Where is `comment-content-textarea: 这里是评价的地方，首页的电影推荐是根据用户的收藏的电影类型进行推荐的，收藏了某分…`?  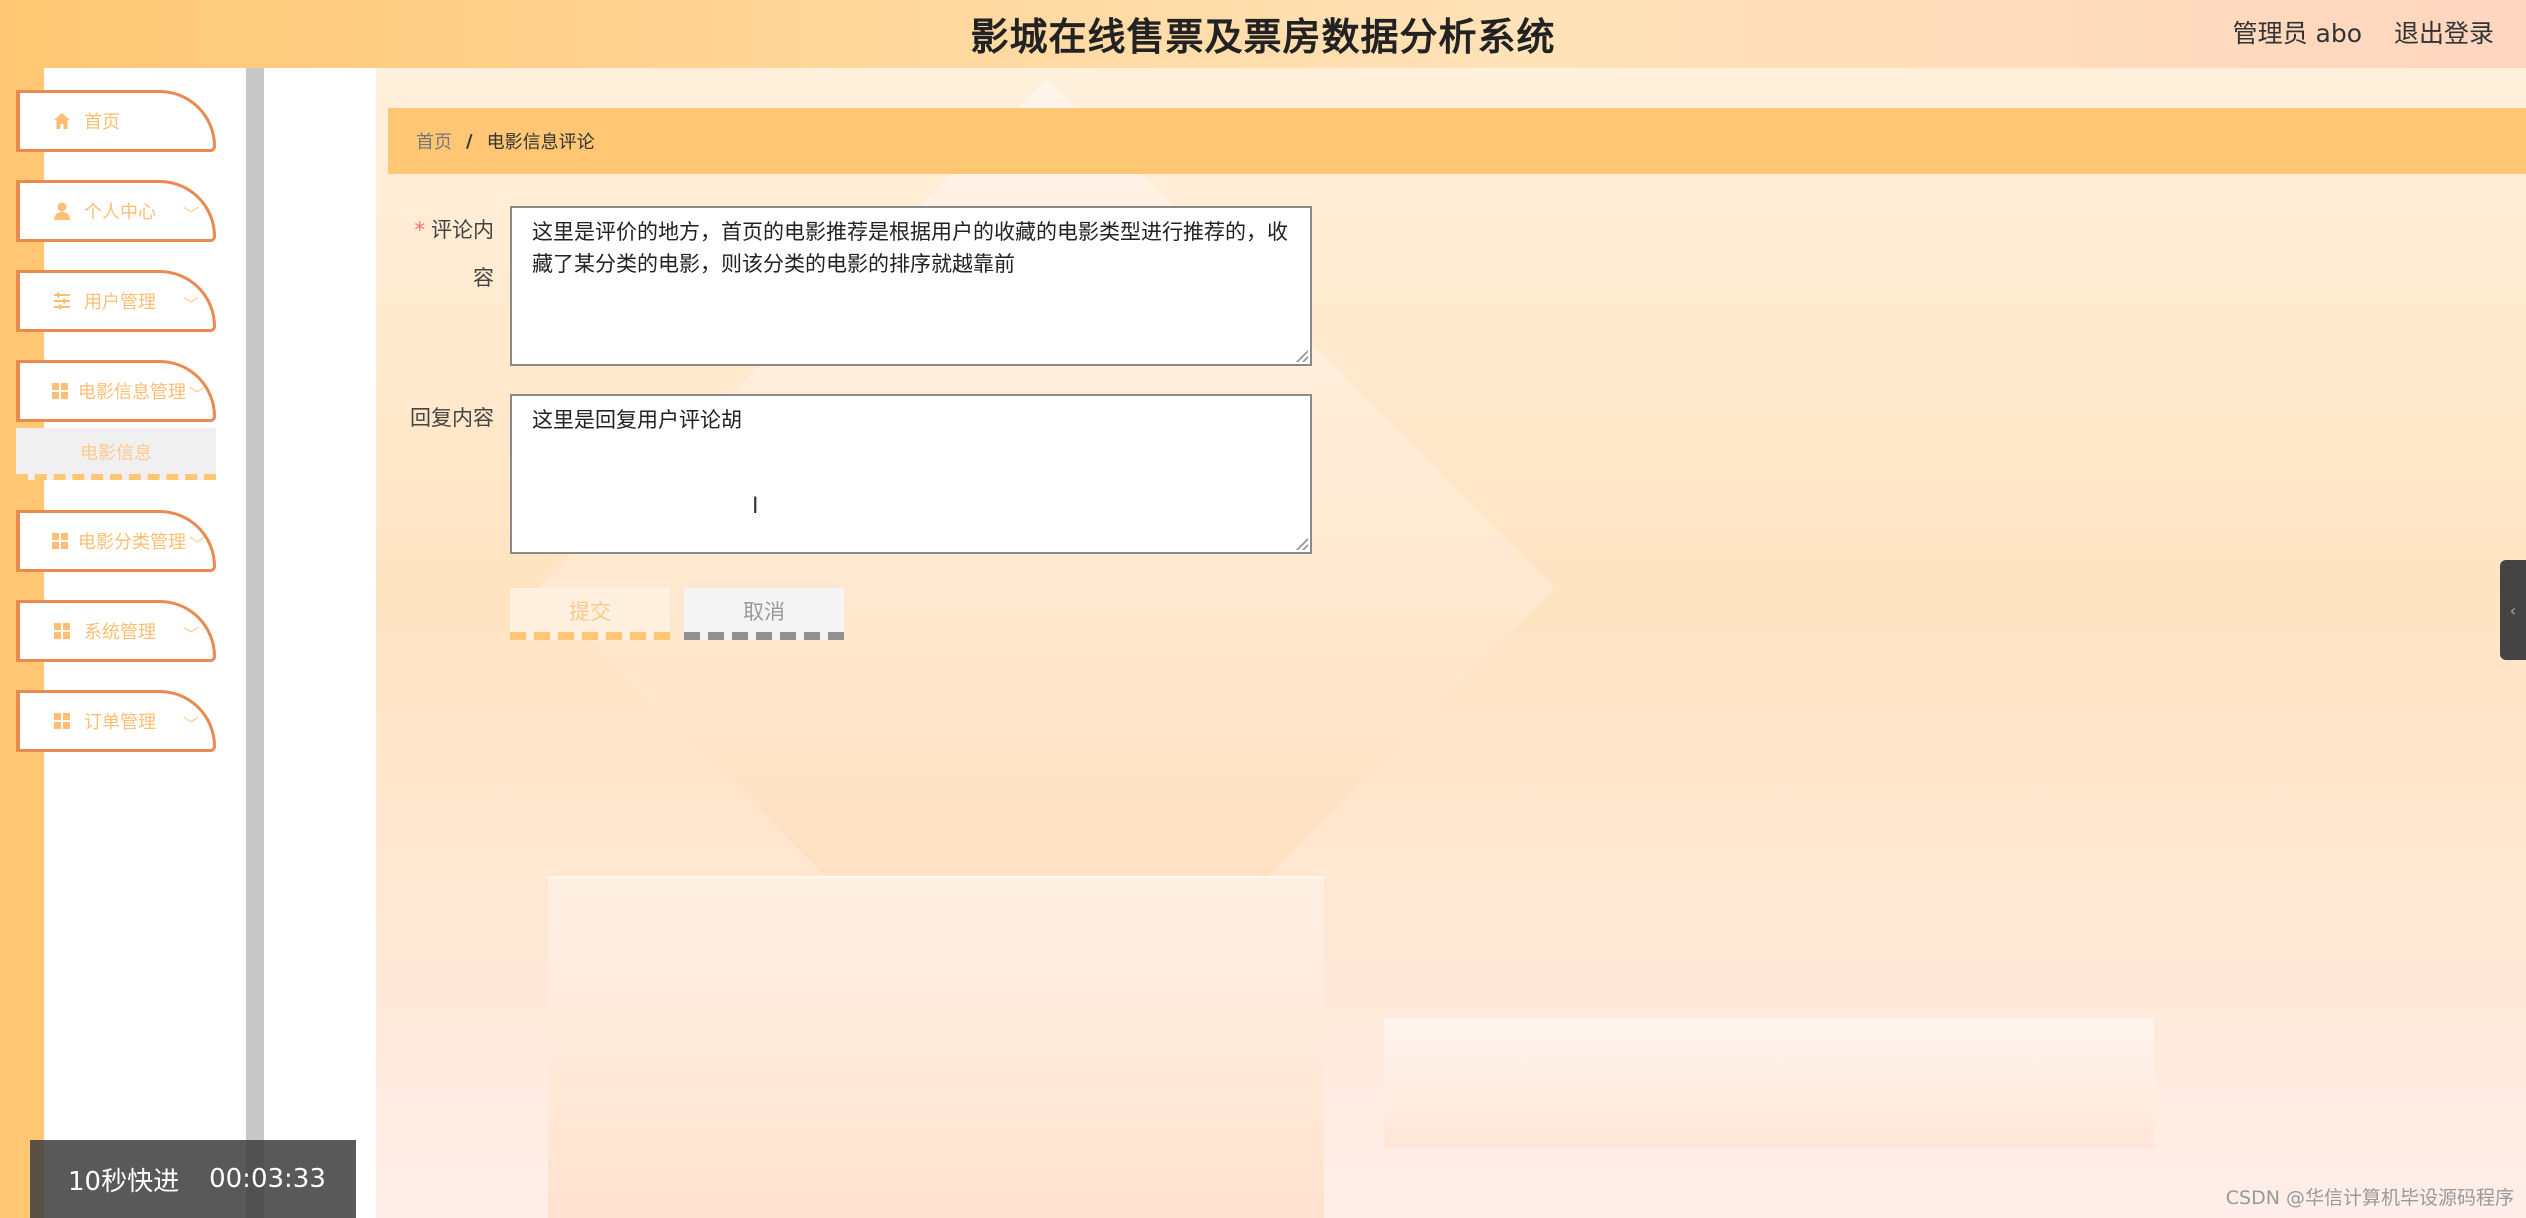
comment-content-textarea: 这里是评价的地方，首页的电影推荐是根据用户的收藏的电影类型进行推荐的，收藏了某分… is located at coordinates (911, 286).